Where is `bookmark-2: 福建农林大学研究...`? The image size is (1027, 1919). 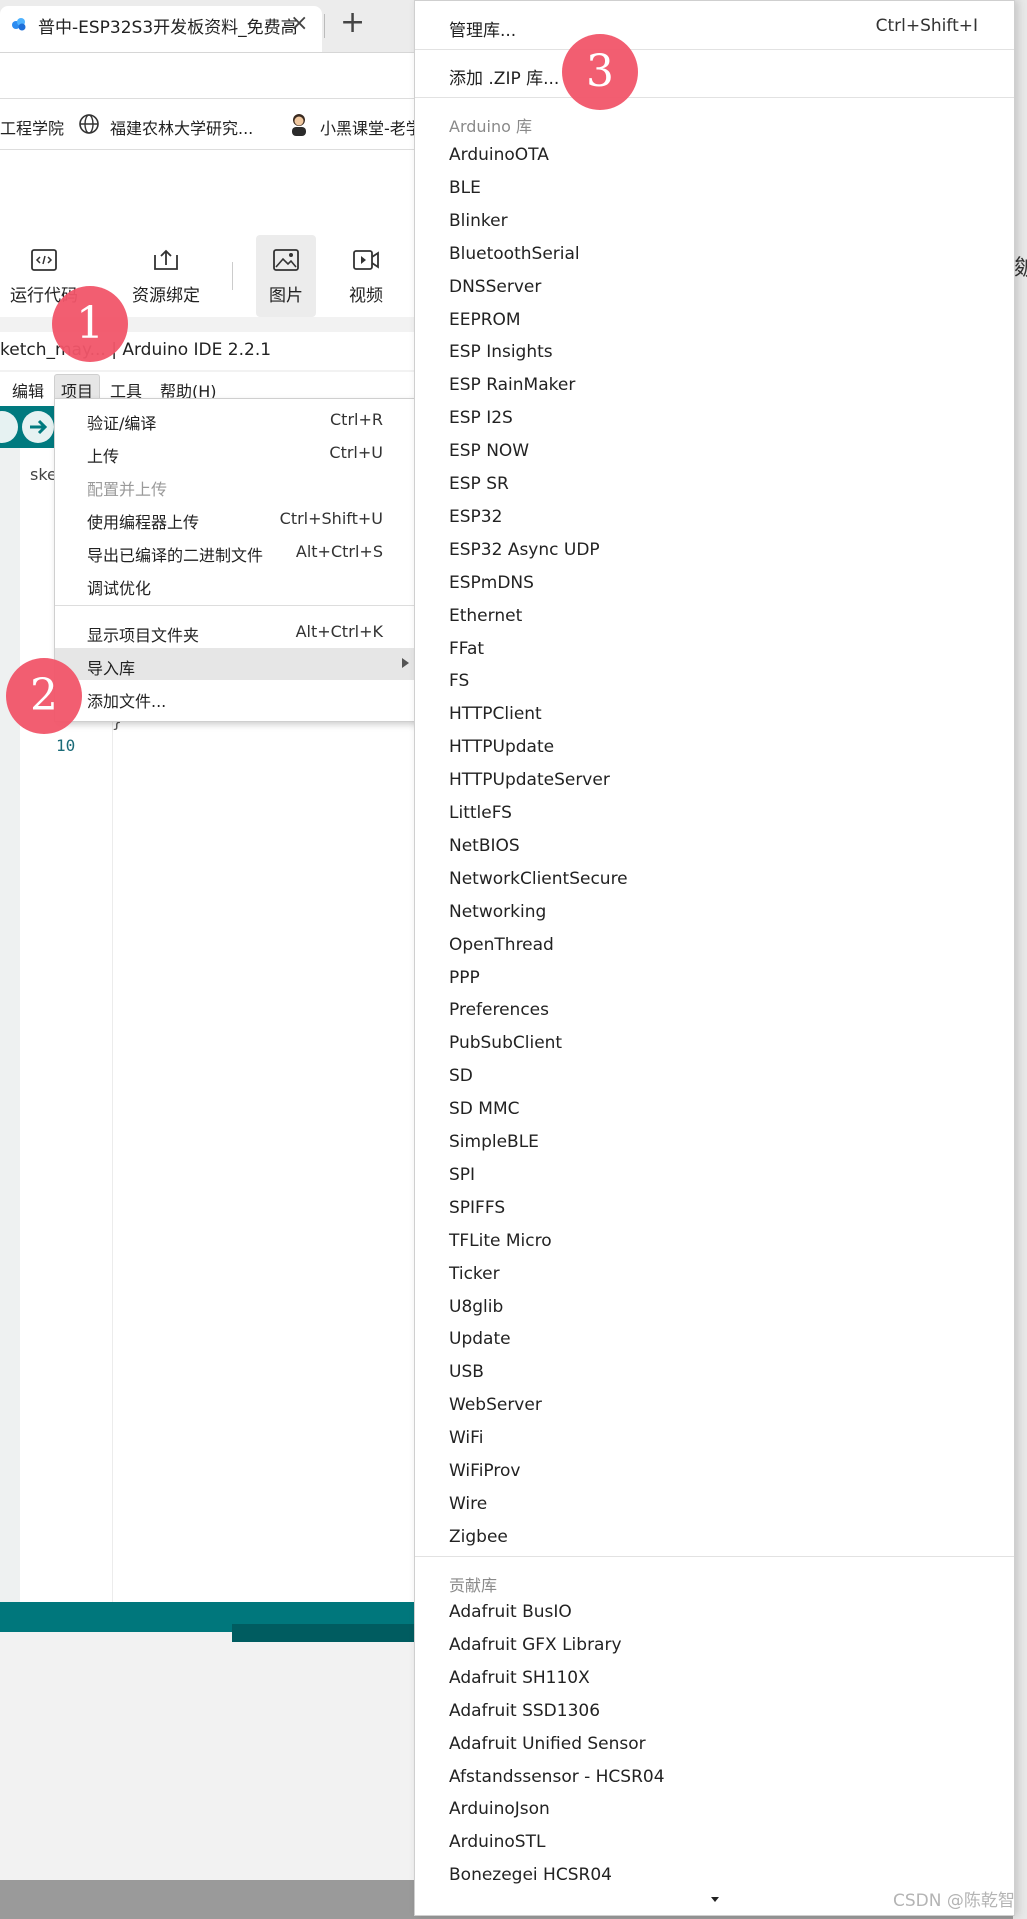
bookmark-2: 福建农林大学研究... is located at coordinates (181, 127).